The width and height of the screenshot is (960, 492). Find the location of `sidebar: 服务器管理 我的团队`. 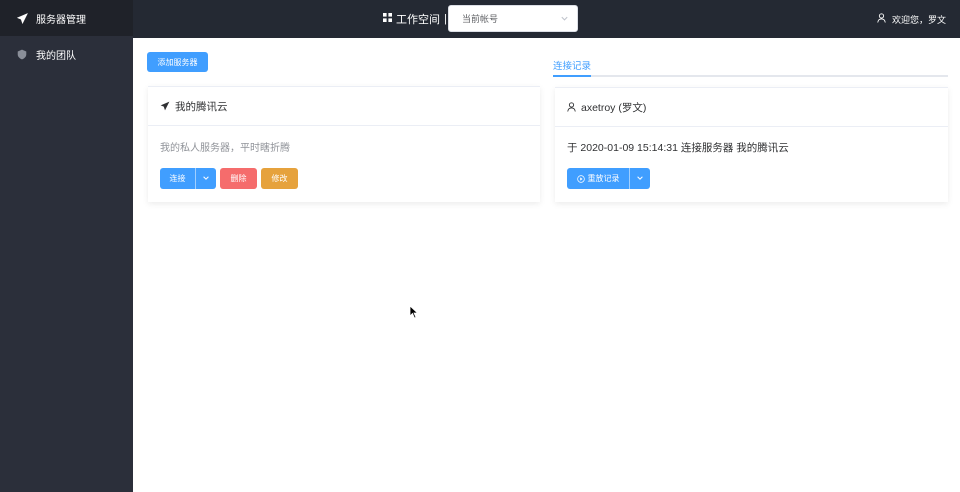

sidebar: 服务器管理 我的团队 is located at coordinates (66, 246).